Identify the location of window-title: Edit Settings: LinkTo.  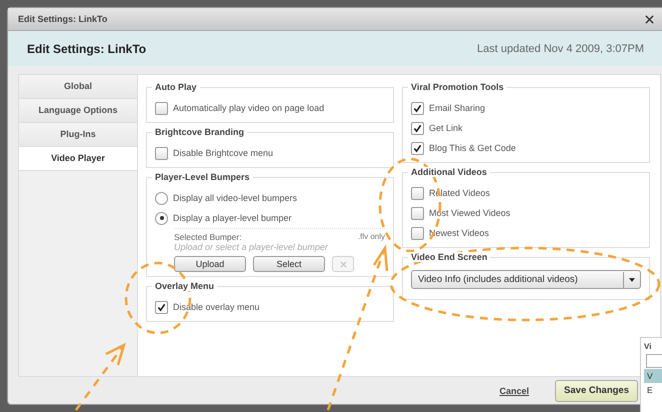
(63, 19).